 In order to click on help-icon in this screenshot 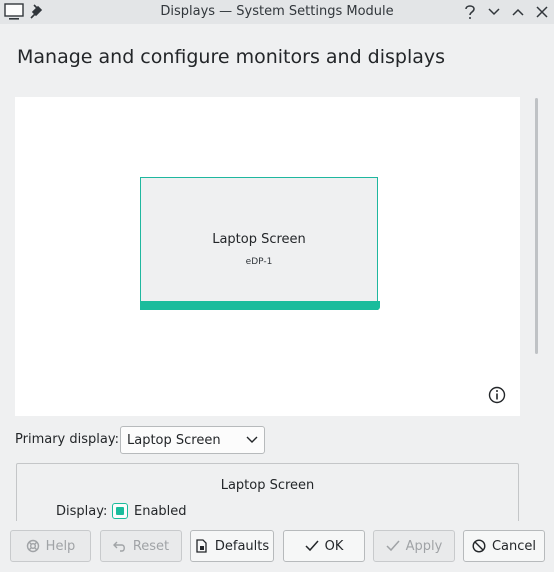, I will do `click(470, 12)`.